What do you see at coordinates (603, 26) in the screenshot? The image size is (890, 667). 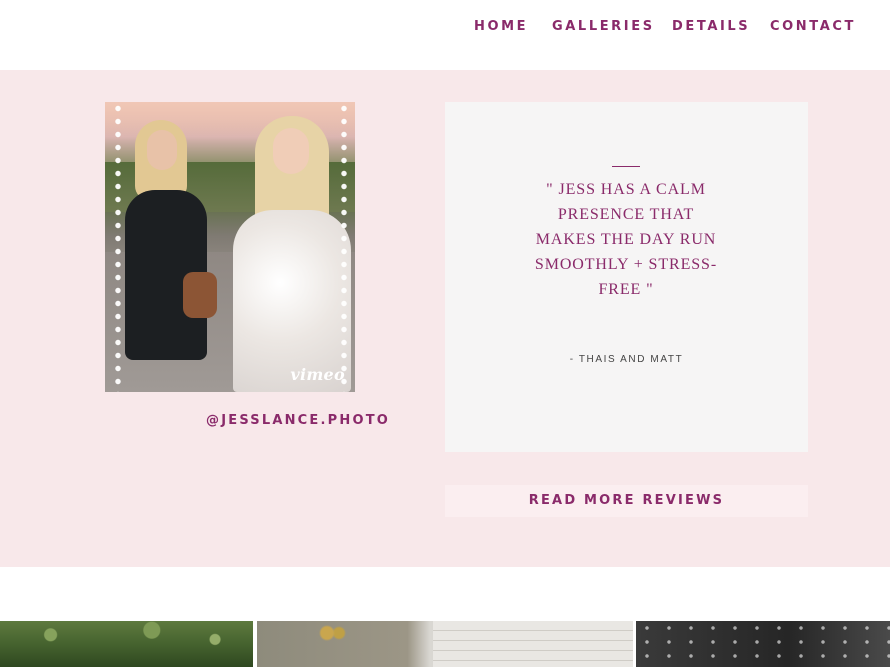 I see `nav-galleries-link: GALLERIES` at bounding box center [603, 26].